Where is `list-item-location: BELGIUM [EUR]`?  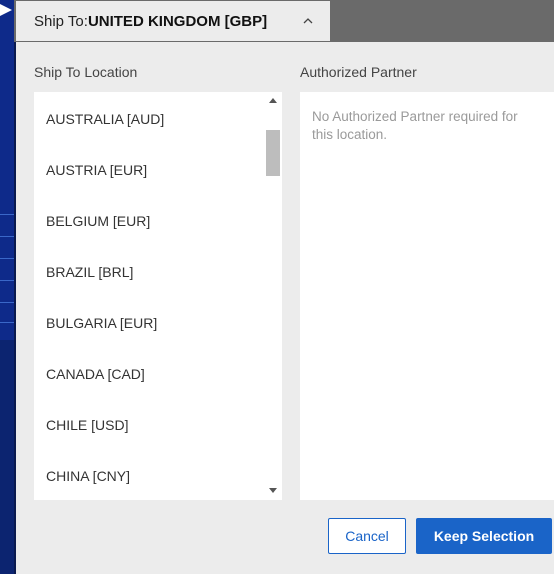 list-item-location: BELGIUM [EUR] is located at coordinates (98, 221).